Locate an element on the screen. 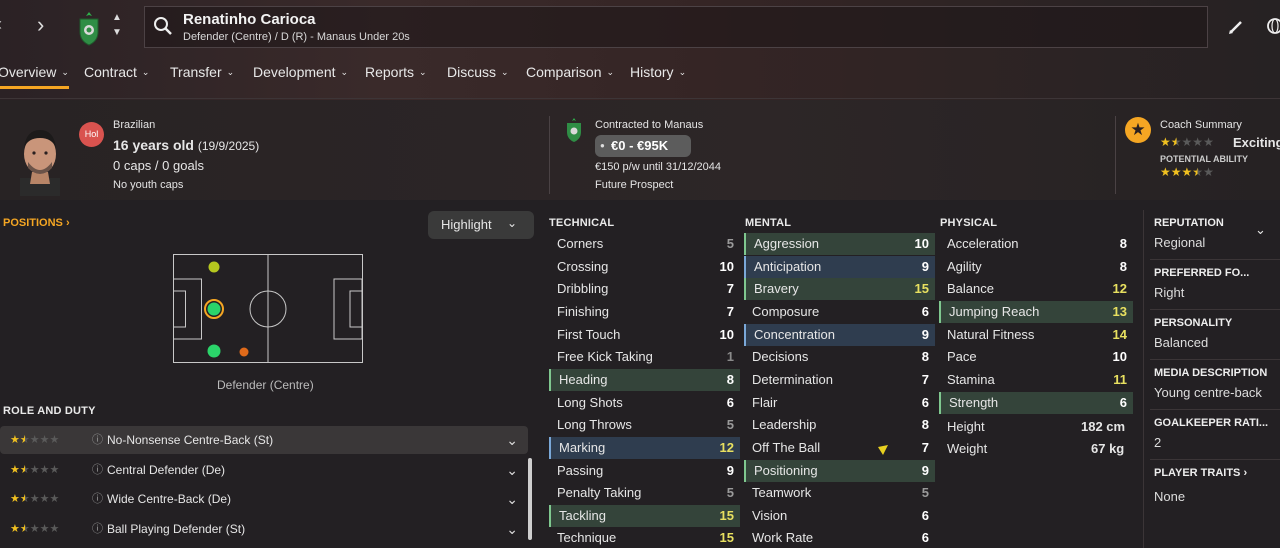 Image resolution: width=1280 pixels, height=548 pixels. position-badge: Hol is located at coordinates (91, 134).